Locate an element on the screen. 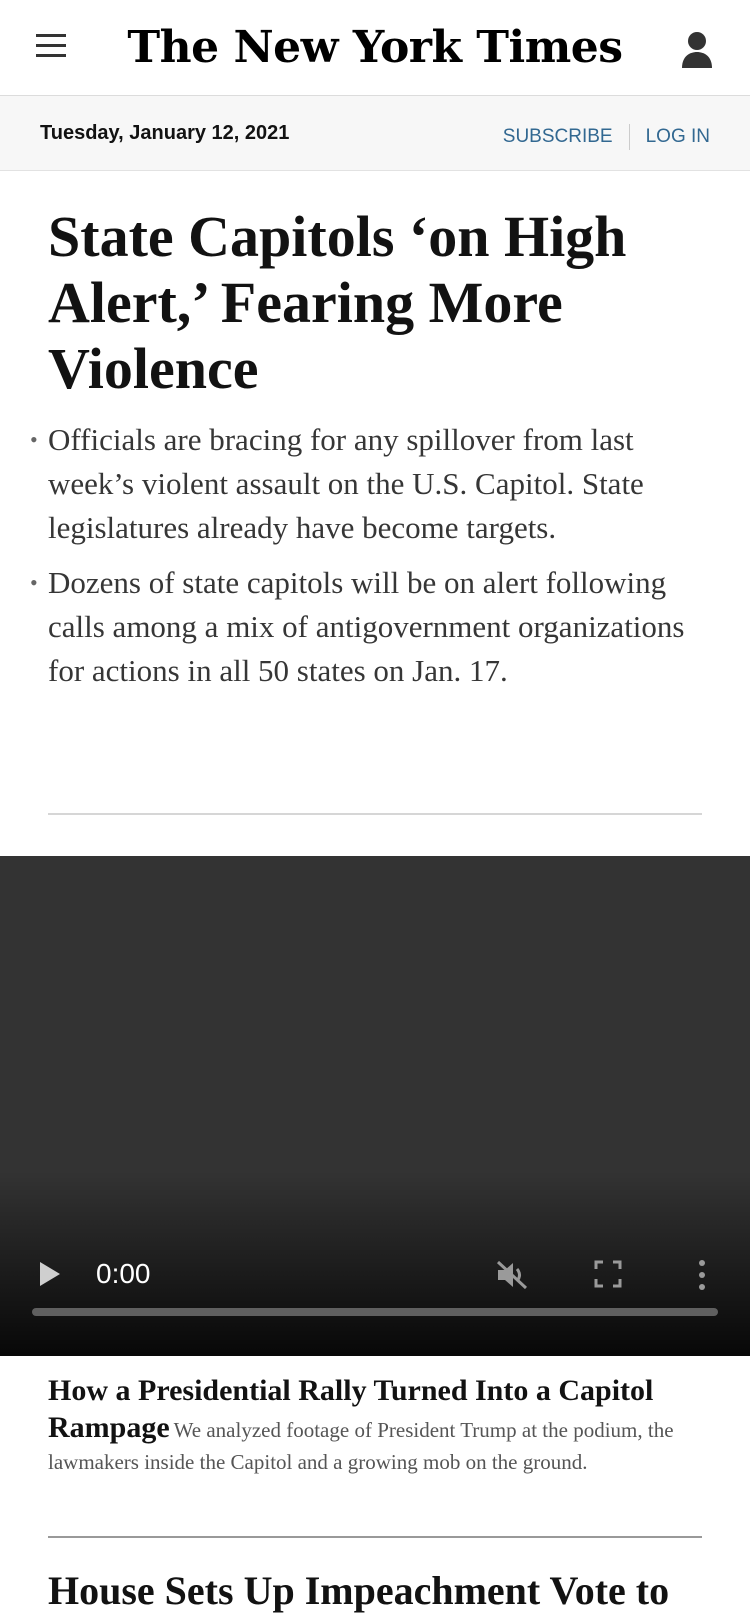  section-divider is located at coordinates (375, 814).